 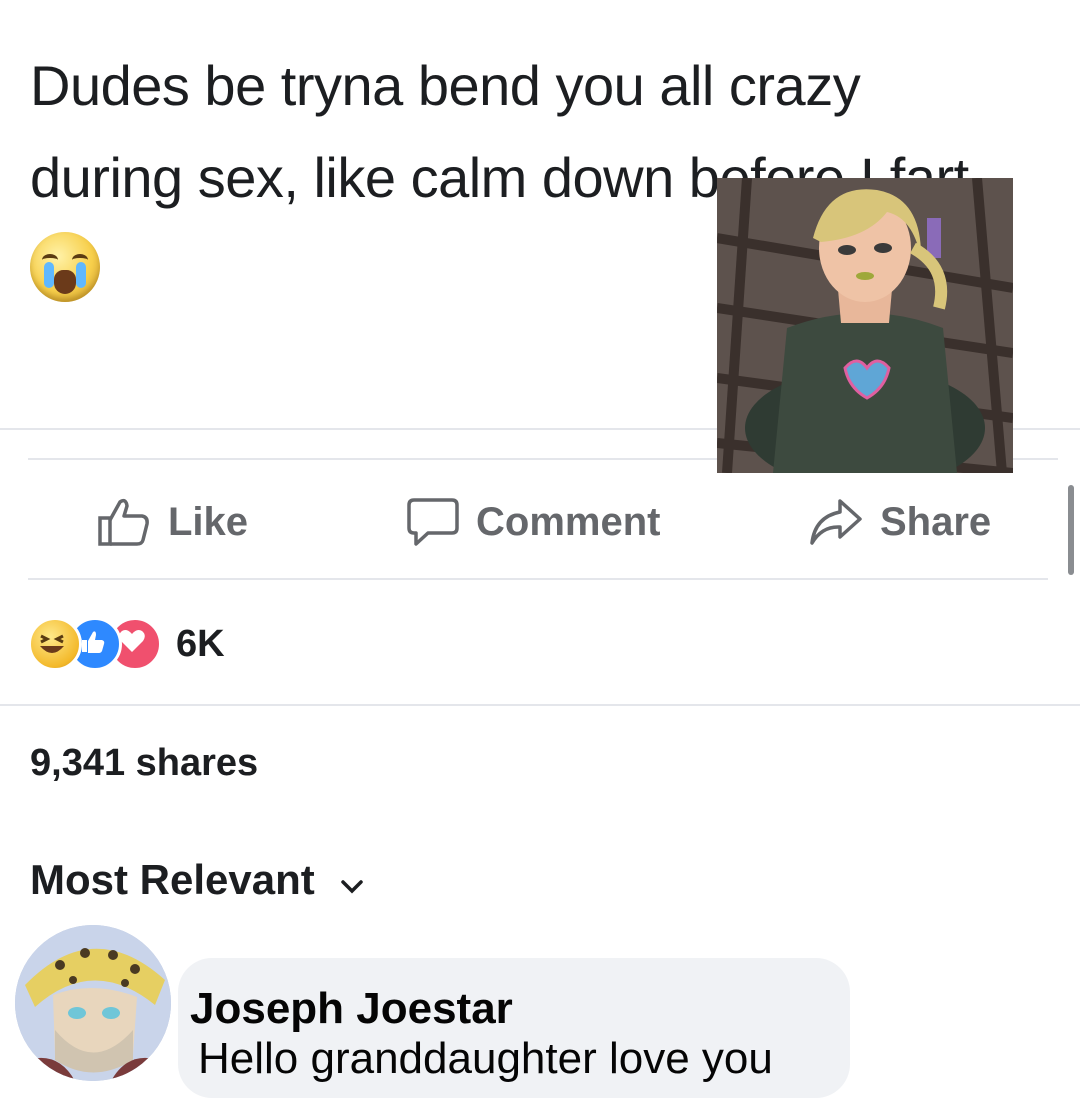 I want to click on like-label: Like, so click(x=208, y=521).